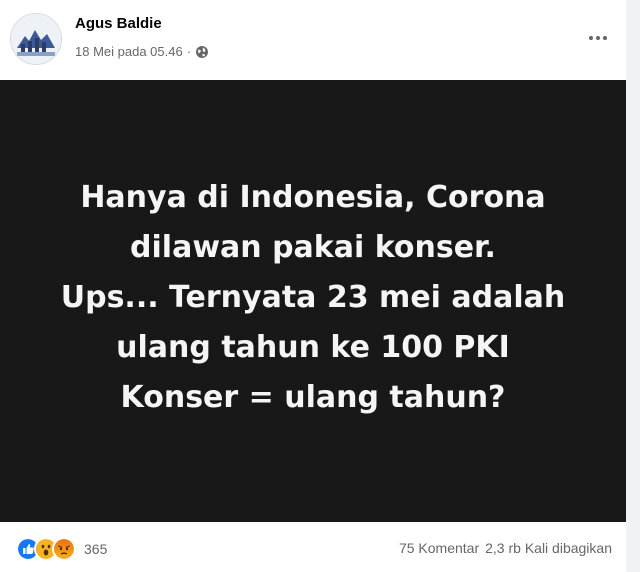  I want to click on image-text-line: Konser = ulang tahun?, so click(313, 397).